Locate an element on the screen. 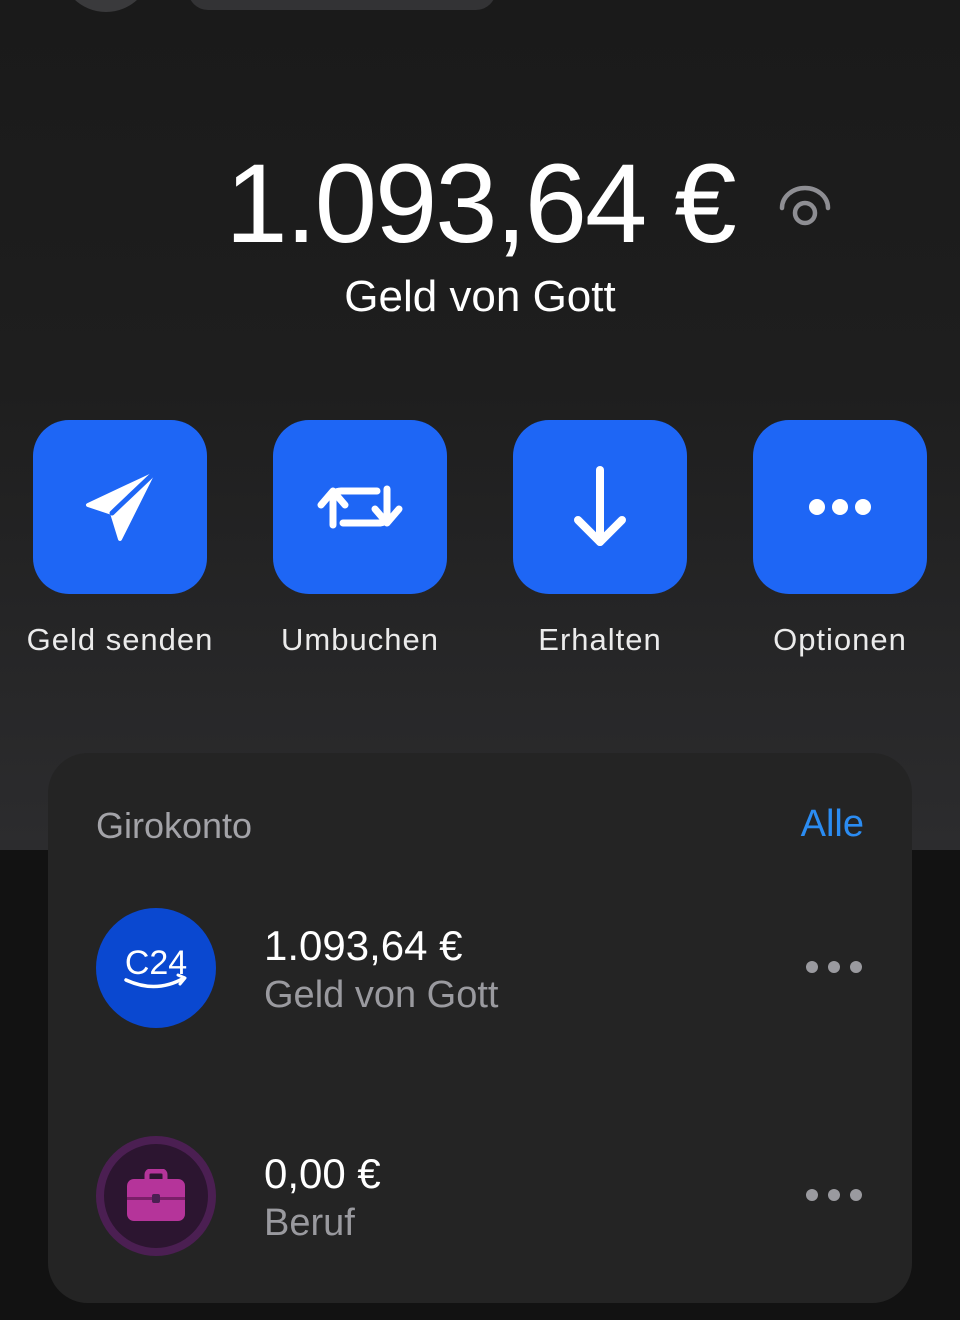 This screenshot has width=960, height=1320. transfer-button: Umbuchen is located at coordinates (360, 539).